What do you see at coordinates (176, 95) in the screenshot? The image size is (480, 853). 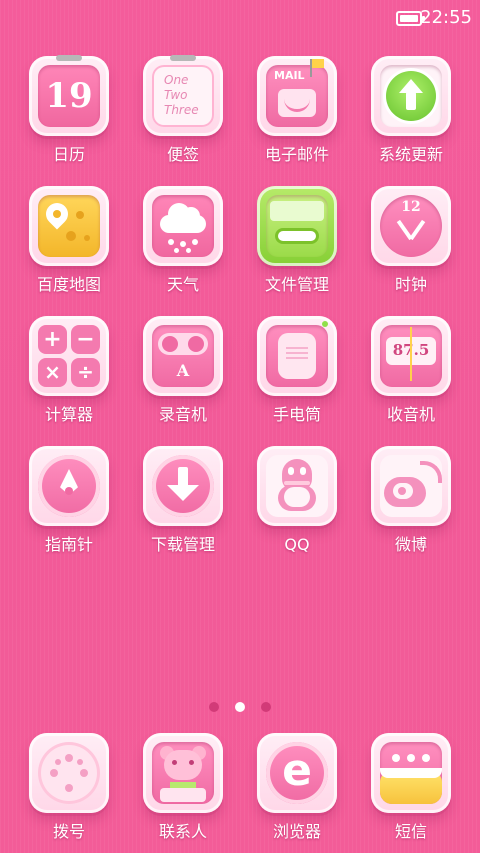 I see `notes-line-2: Two` at bounding box center [176, 95].